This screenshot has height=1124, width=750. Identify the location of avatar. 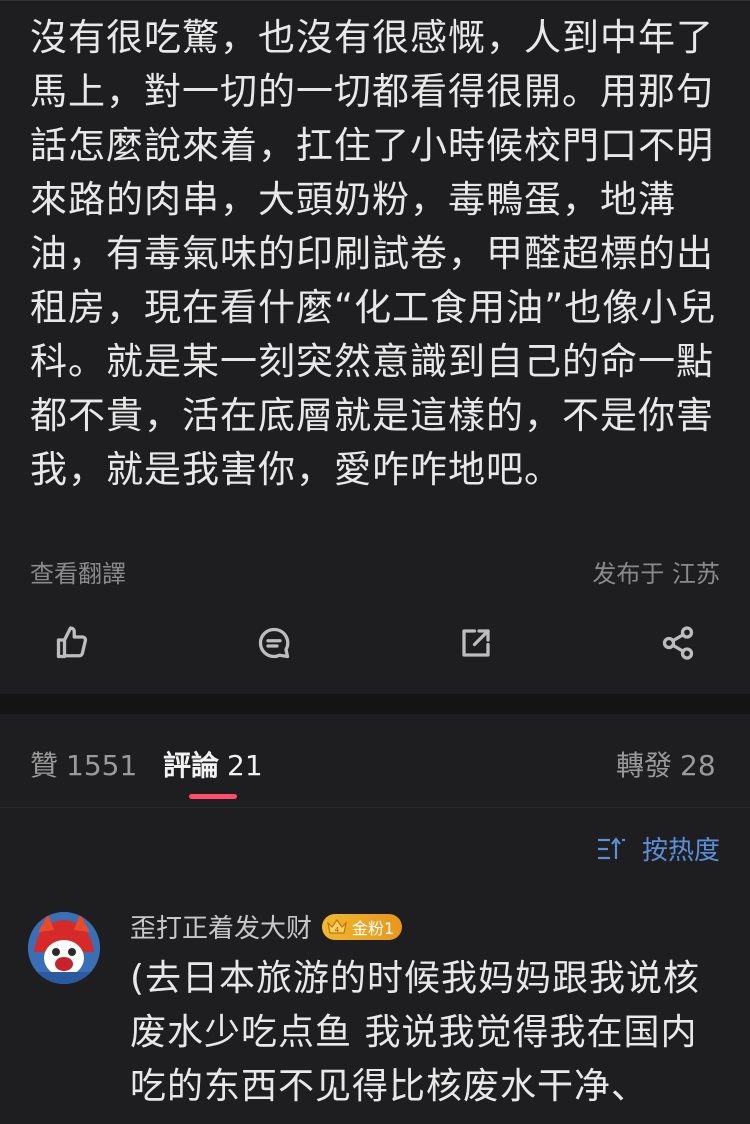
(64, 948).